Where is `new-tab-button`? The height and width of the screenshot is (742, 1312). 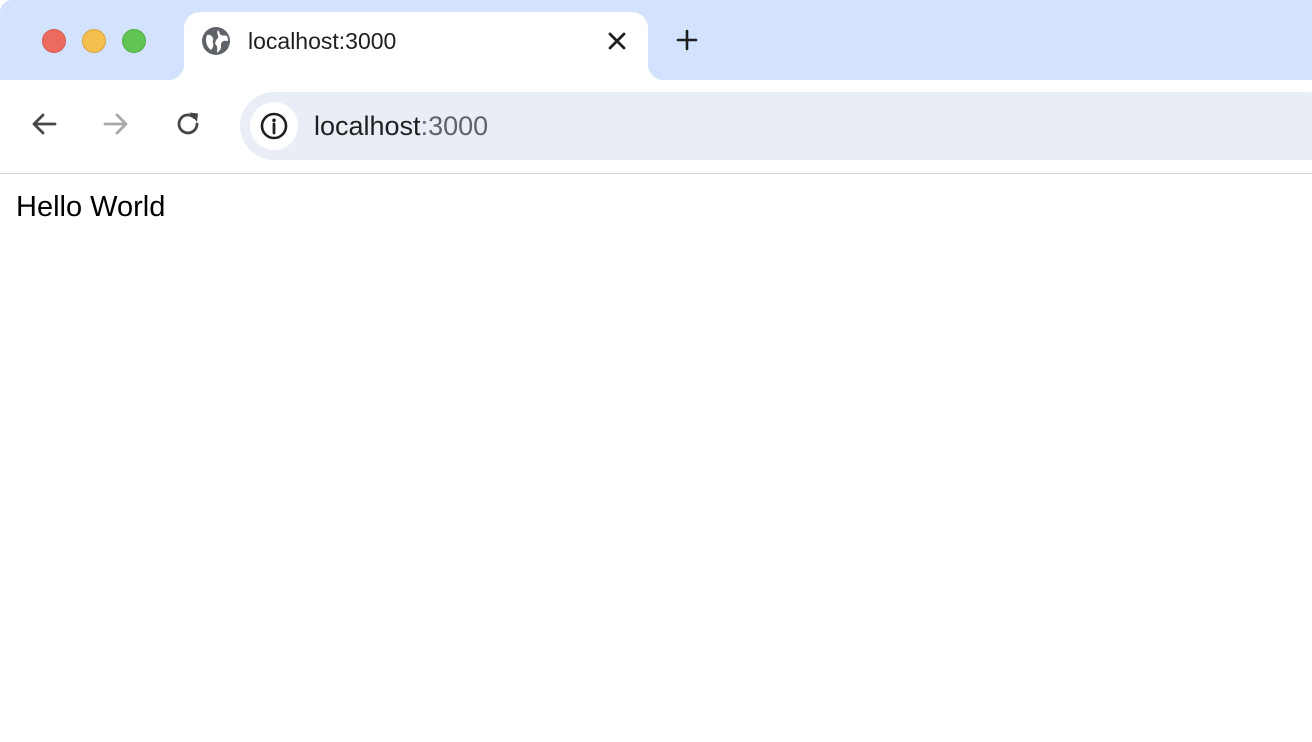 new-tab-button is located at coordinates (687, 40).